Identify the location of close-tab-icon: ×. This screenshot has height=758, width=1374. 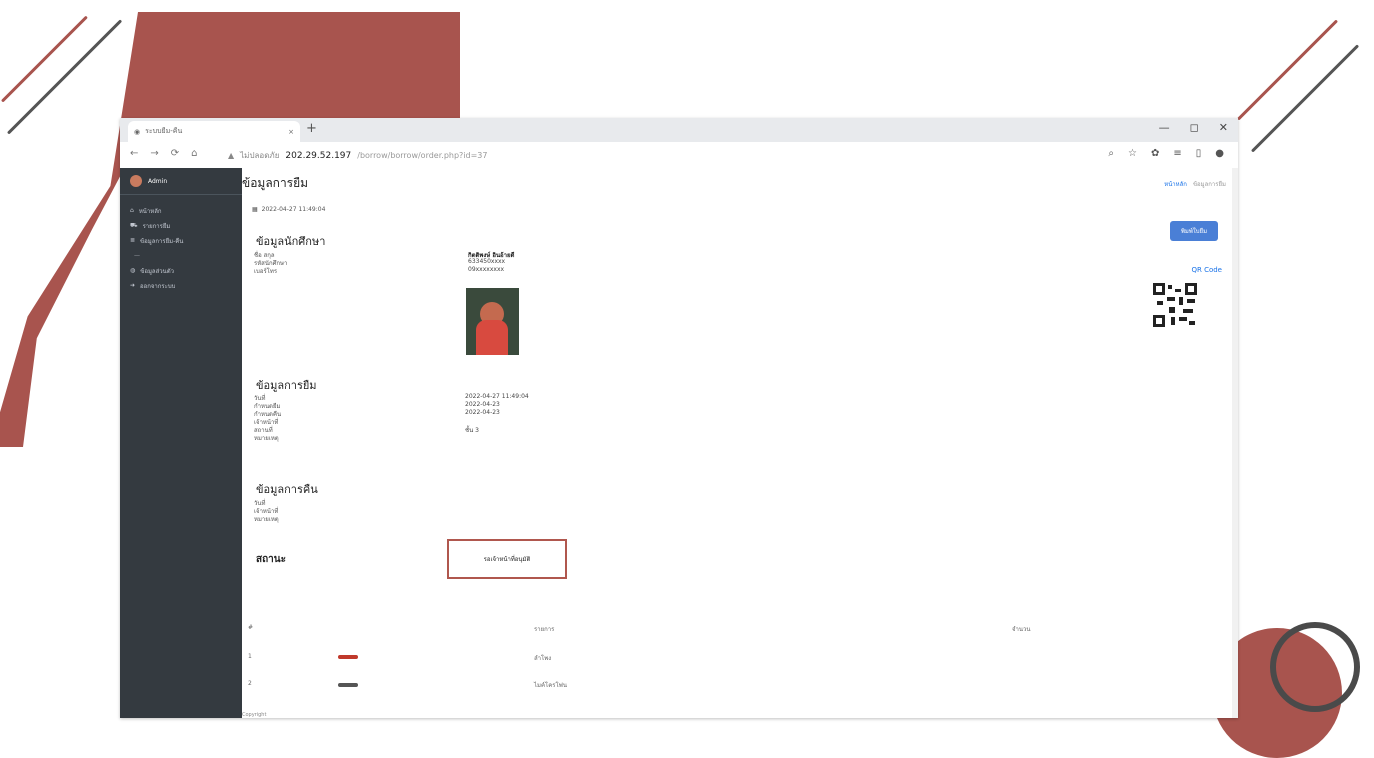
(291, 132).